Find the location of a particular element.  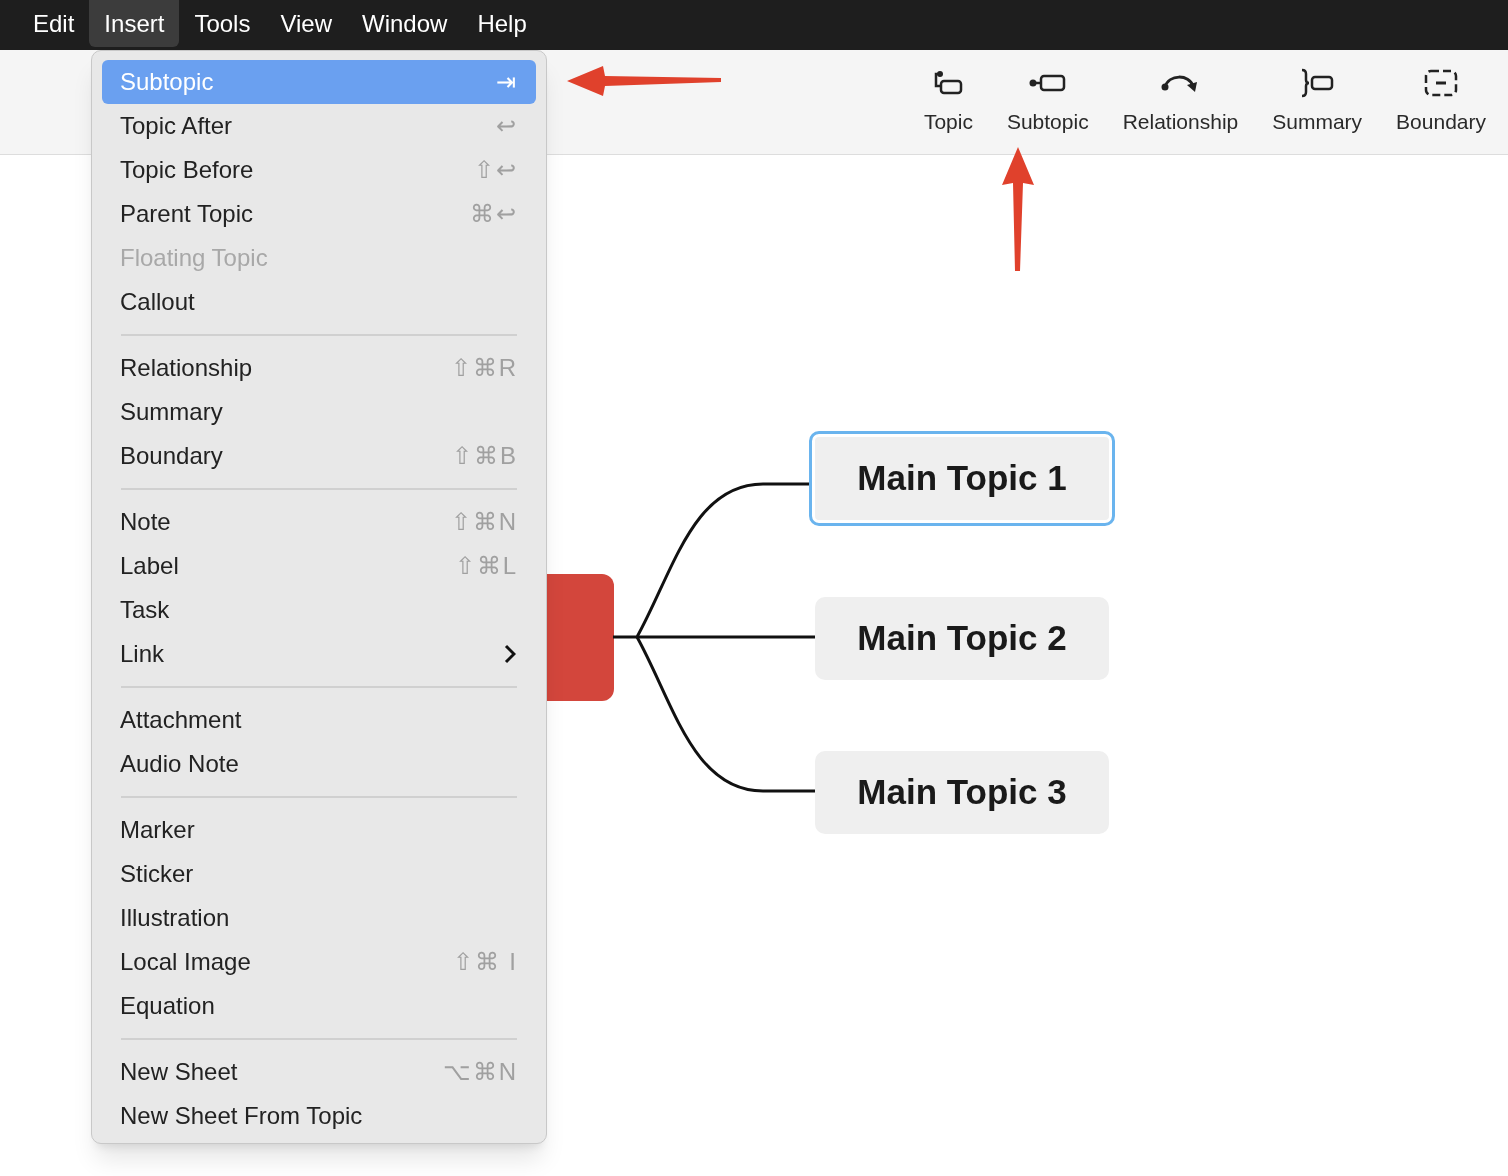

main-topic: Main Topic 1 is located at coordinates (962, 478).